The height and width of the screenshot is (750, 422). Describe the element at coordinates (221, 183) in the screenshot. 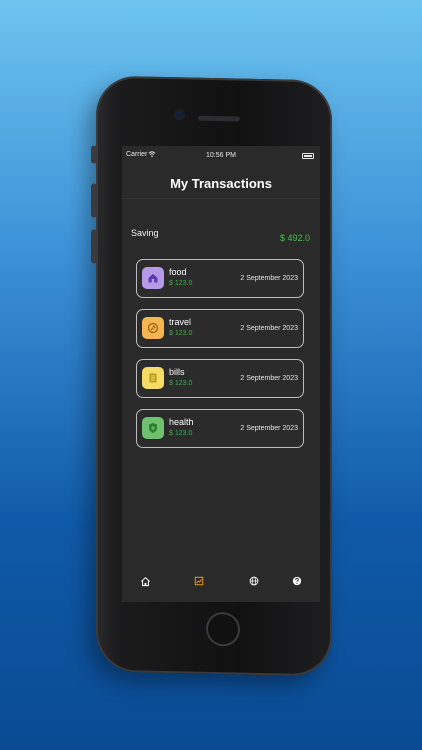

I see `page-title: My Transactions` at that location.